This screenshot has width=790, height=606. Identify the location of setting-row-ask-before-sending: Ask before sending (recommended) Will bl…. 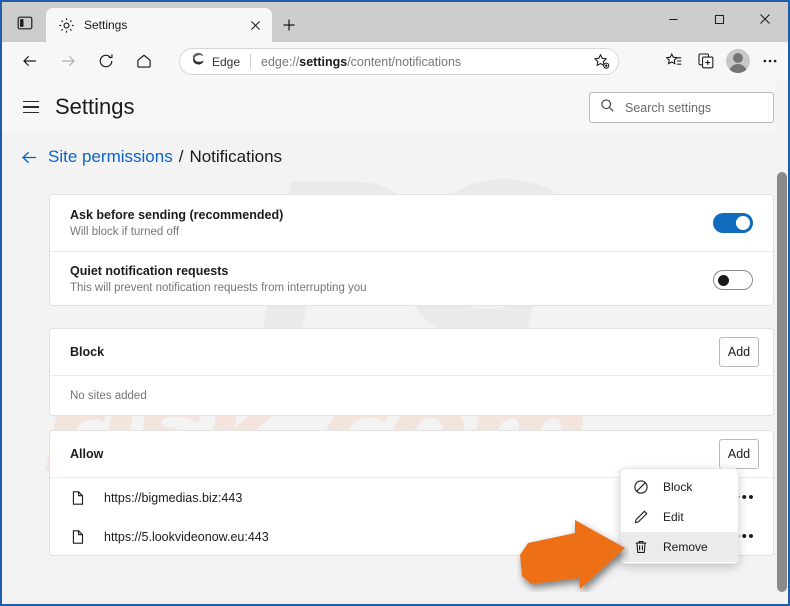
(411, 223).